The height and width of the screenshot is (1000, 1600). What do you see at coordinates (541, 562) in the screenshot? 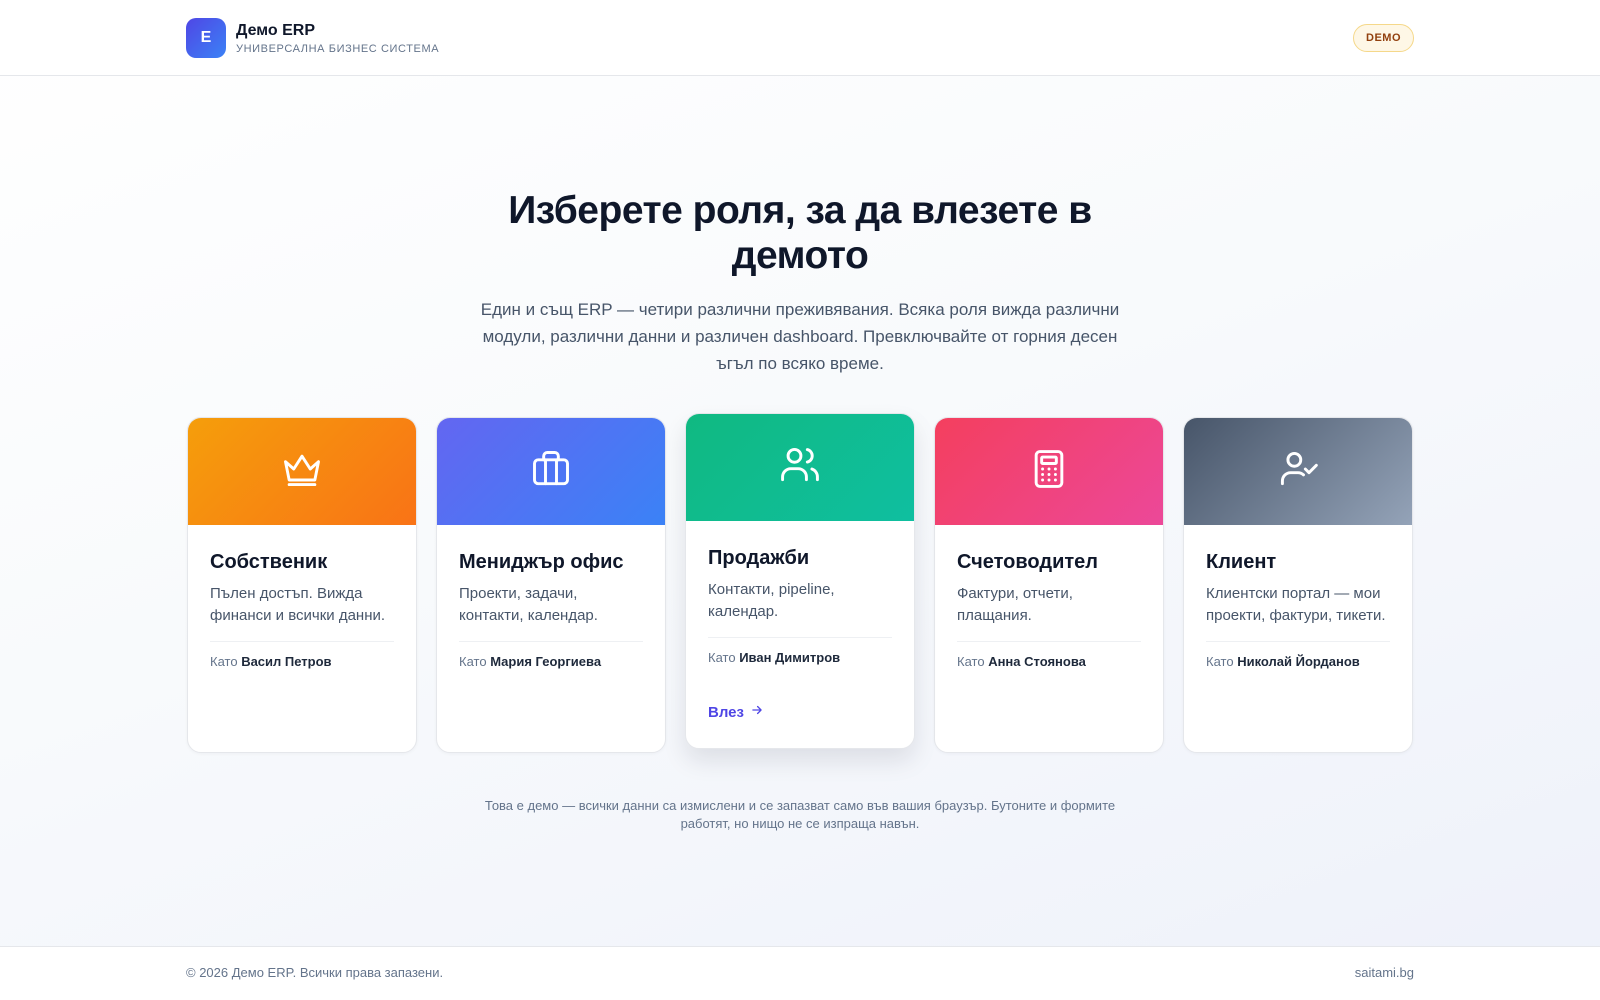
I see `role-title: Мениджър офис` at bounding box center [541, 562].